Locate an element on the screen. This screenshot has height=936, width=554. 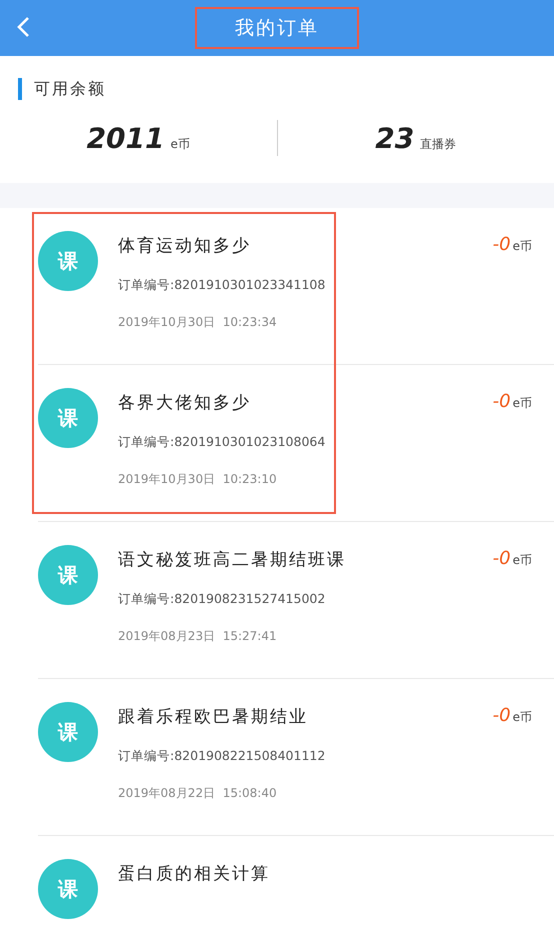
order-title: 语文秘笈班高二暑期结班课 is located at coordinates (232, 560).